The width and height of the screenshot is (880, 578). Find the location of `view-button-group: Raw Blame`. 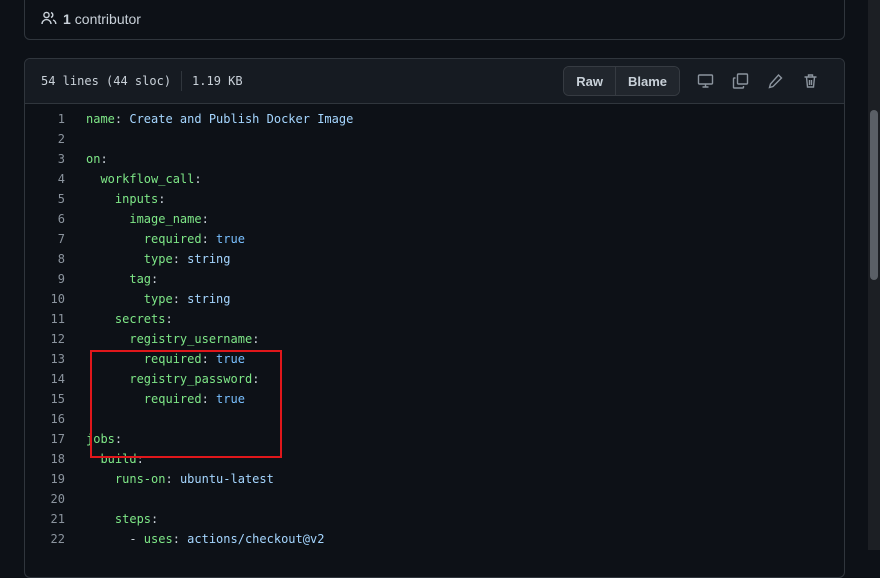

view-button-group: Raw Blame is located at coordinates (621, 81).